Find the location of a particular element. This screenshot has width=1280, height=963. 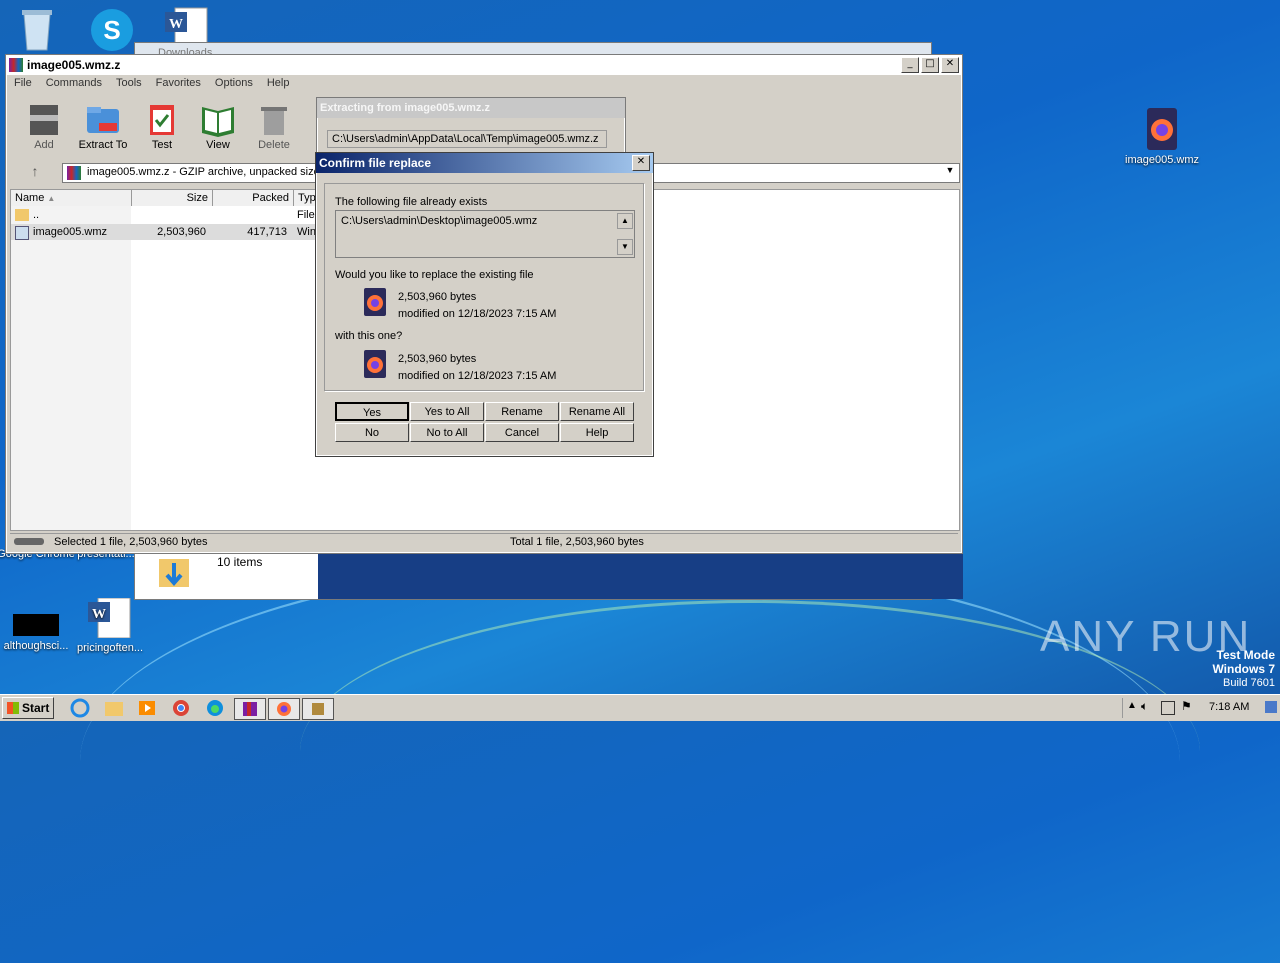

extract-title-bar: Extracting from image005.wmz.z is located at coordinates (471, 108).